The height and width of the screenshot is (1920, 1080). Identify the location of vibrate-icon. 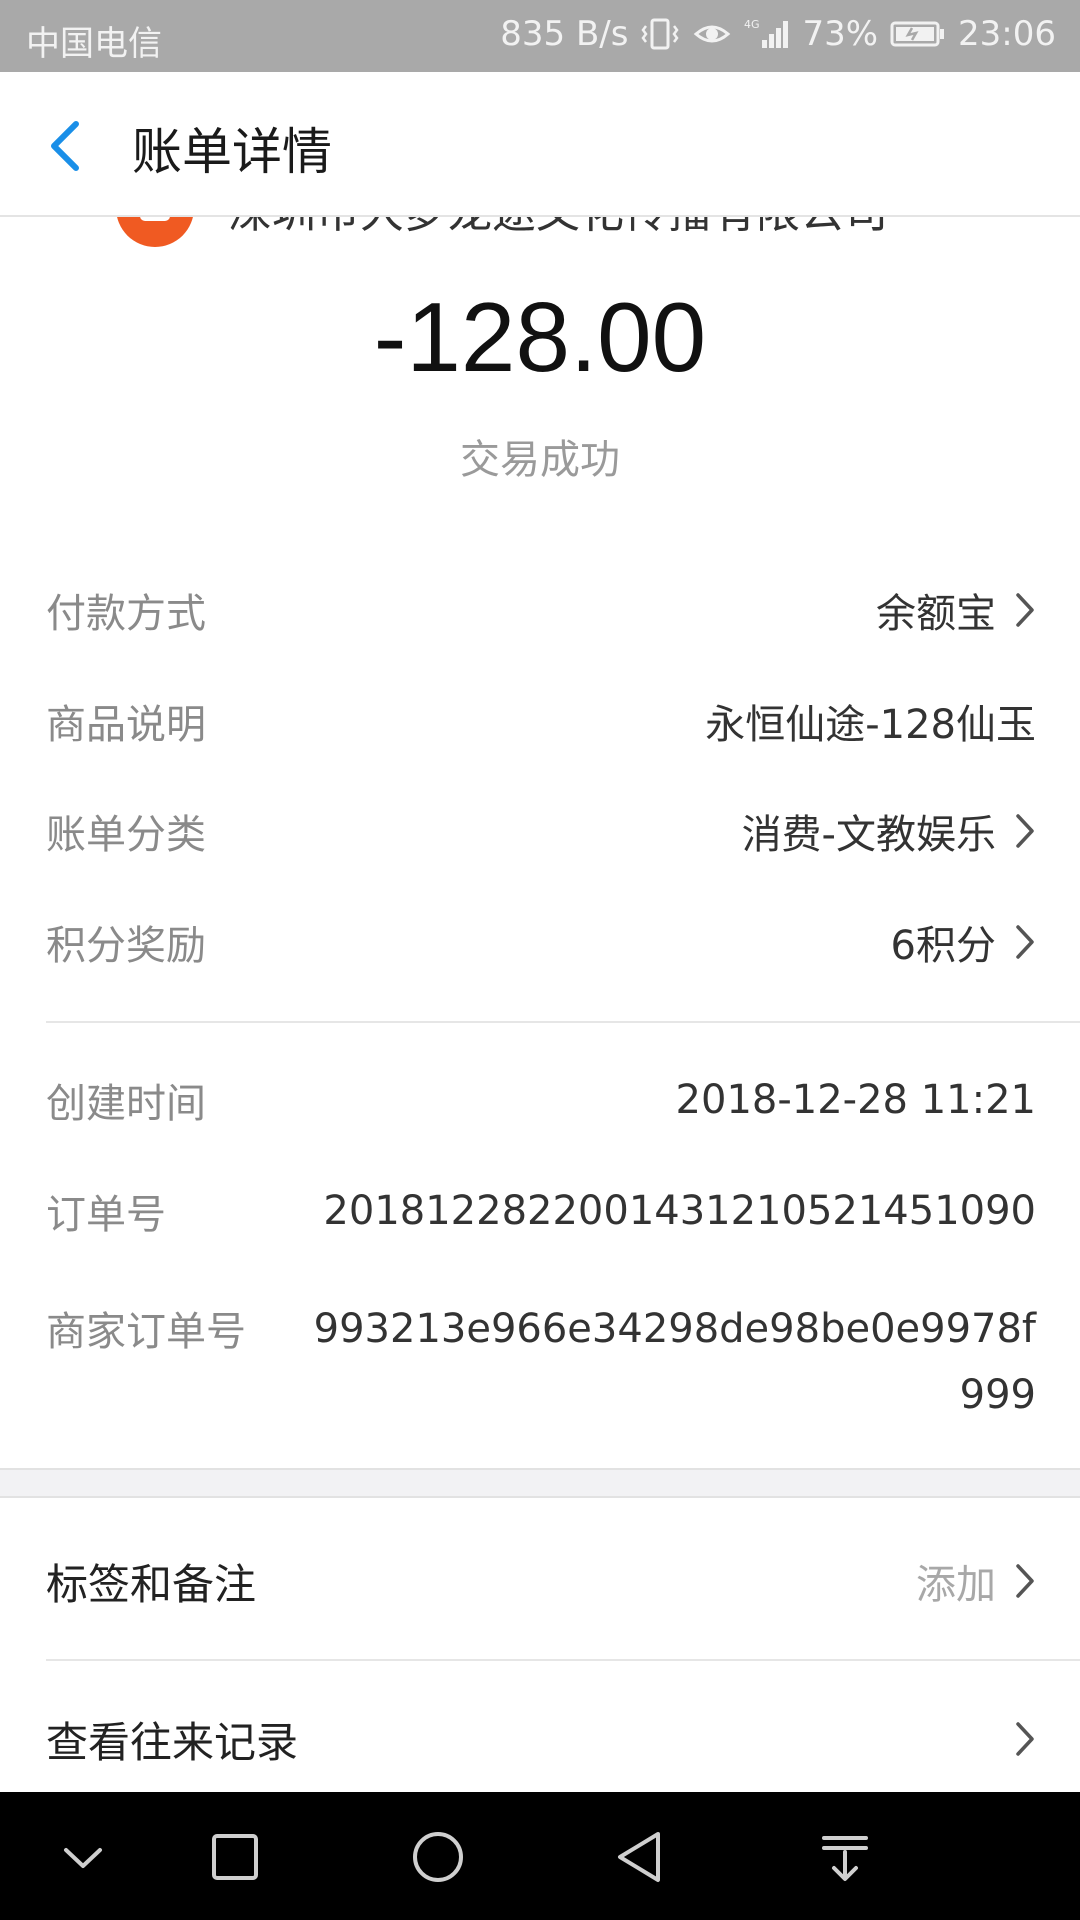
(660, 34).